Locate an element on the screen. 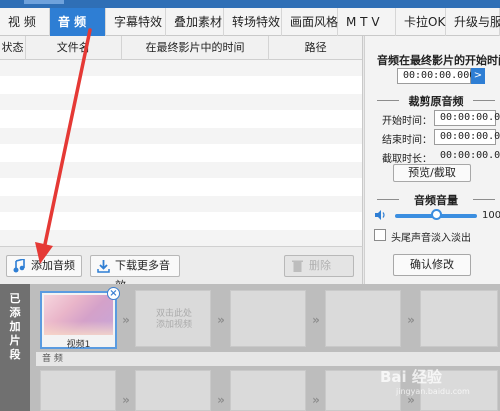 Image resolution: width=500 pixels, height=411 pixels. side-tab-char: 添 is located at coordinates (15, 312).